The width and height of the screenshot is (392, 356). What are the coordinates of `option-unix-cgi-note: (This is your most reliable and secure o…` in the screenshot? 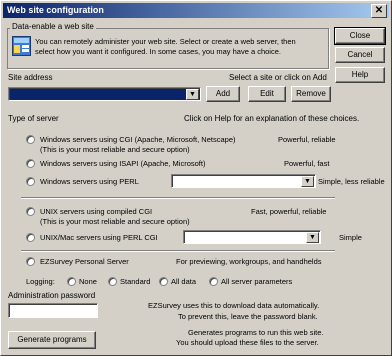 It's located at (115, 221).